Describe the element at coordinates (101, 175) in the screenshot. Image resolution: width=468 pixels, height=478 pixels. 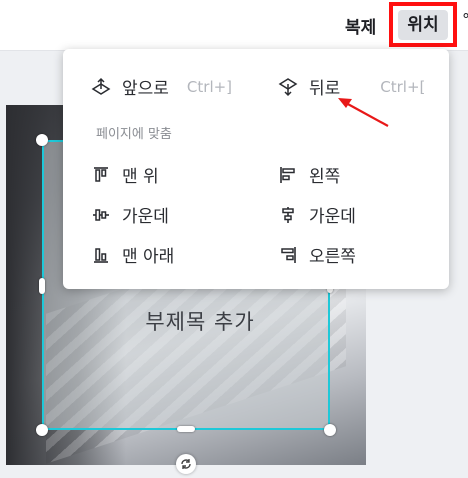
I see `align-top-icon` at that location.